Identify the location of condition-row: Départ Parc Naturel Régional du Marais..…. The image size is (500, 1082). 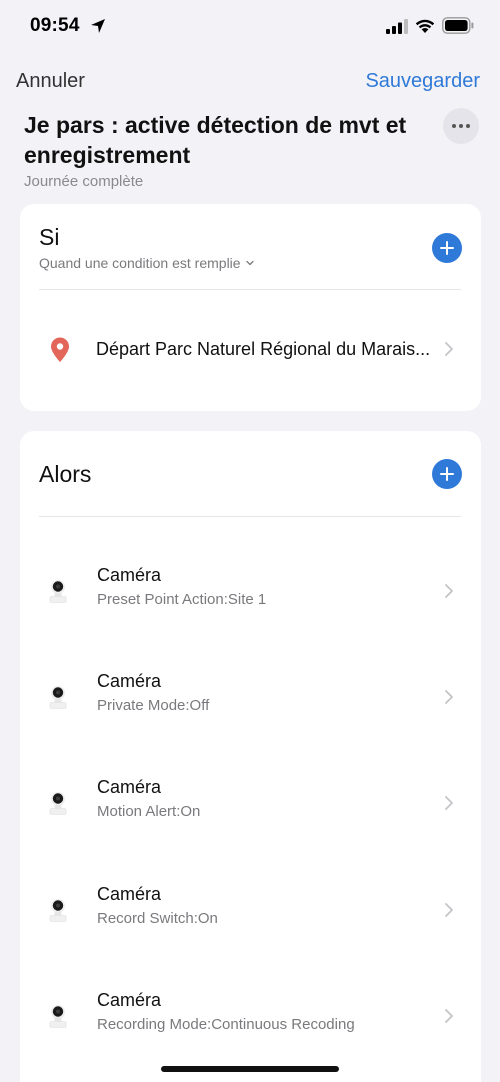
(250, 349).